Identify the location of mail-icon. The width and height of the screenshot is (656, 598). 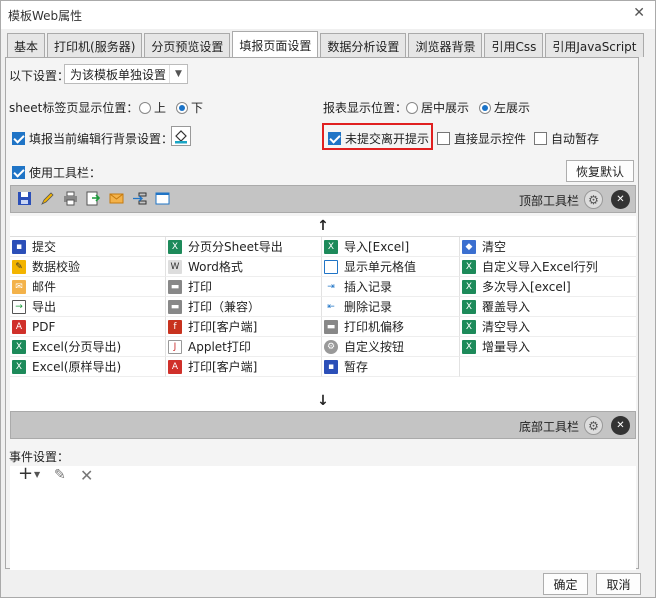
(116, 198).